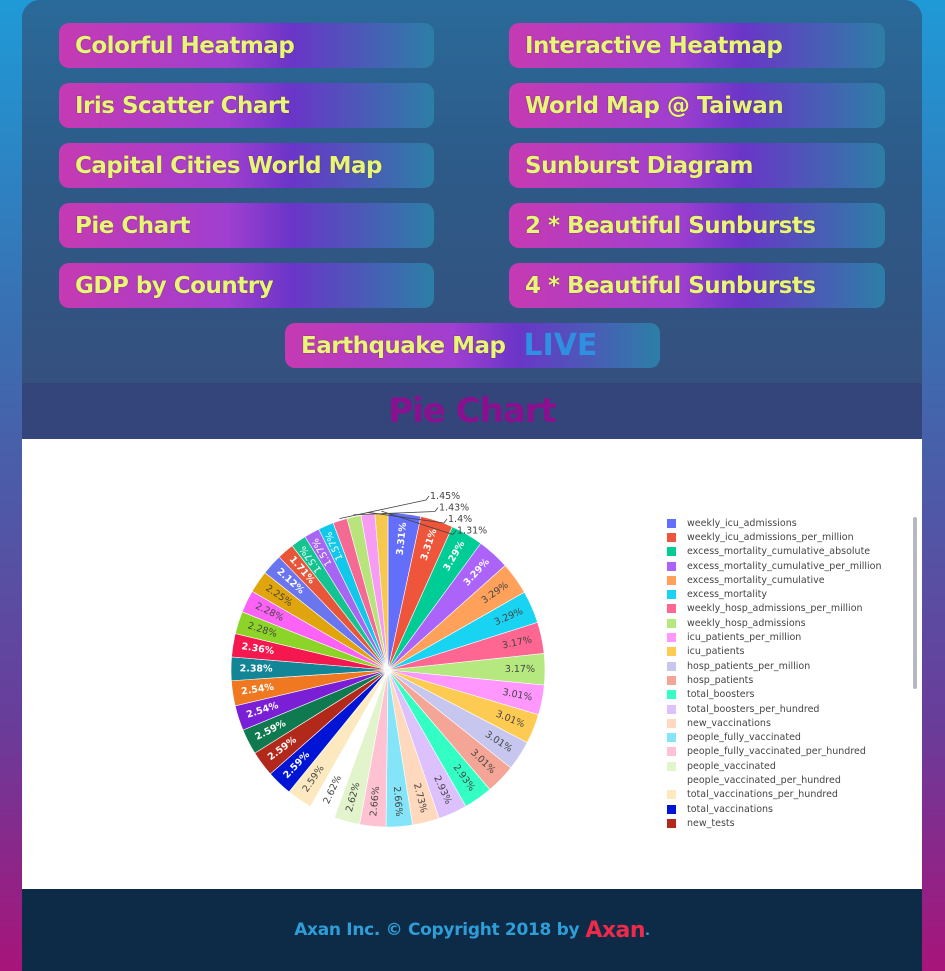 Image resolution: width=945 pixels, height=971 pixels. What do you see at coordinates (697, 285) in the screenshot?
I see `four-beautiful-sunbursts-button: 4 * Beautiful Sunbursts` at bounding box center [697, 285].